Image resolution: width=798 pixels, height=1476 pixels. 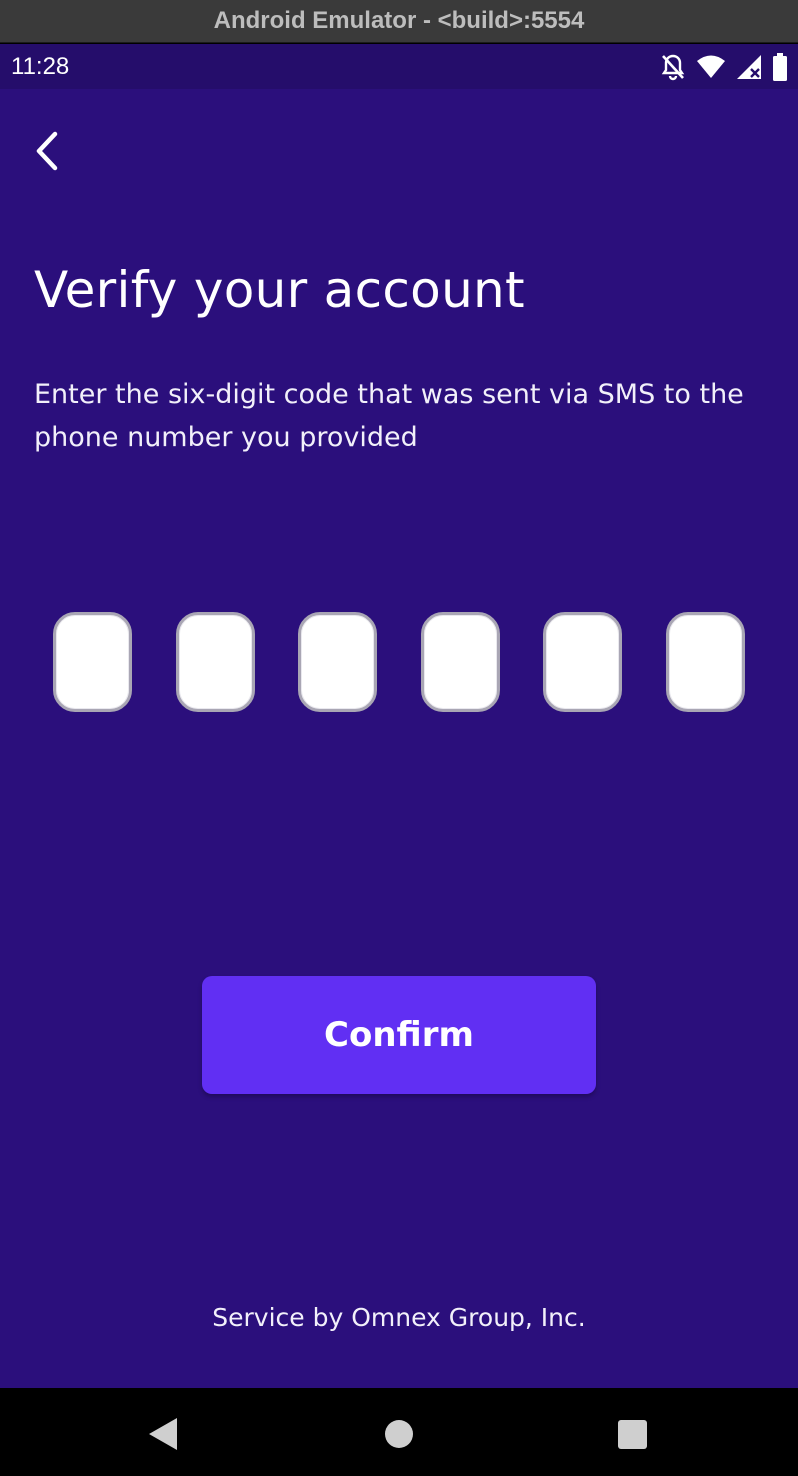 I want to click on page-title: Verify your account, so click(x=279, y=290).